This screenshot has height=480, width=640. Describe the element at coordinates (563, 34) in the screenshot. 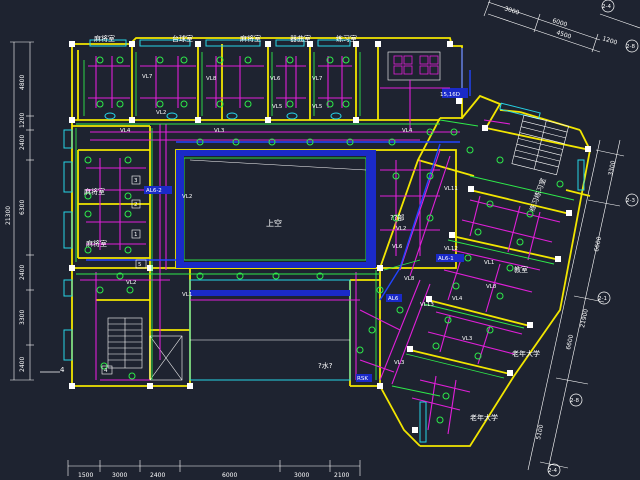

I see `dim-tr-3: 4500` at that location.